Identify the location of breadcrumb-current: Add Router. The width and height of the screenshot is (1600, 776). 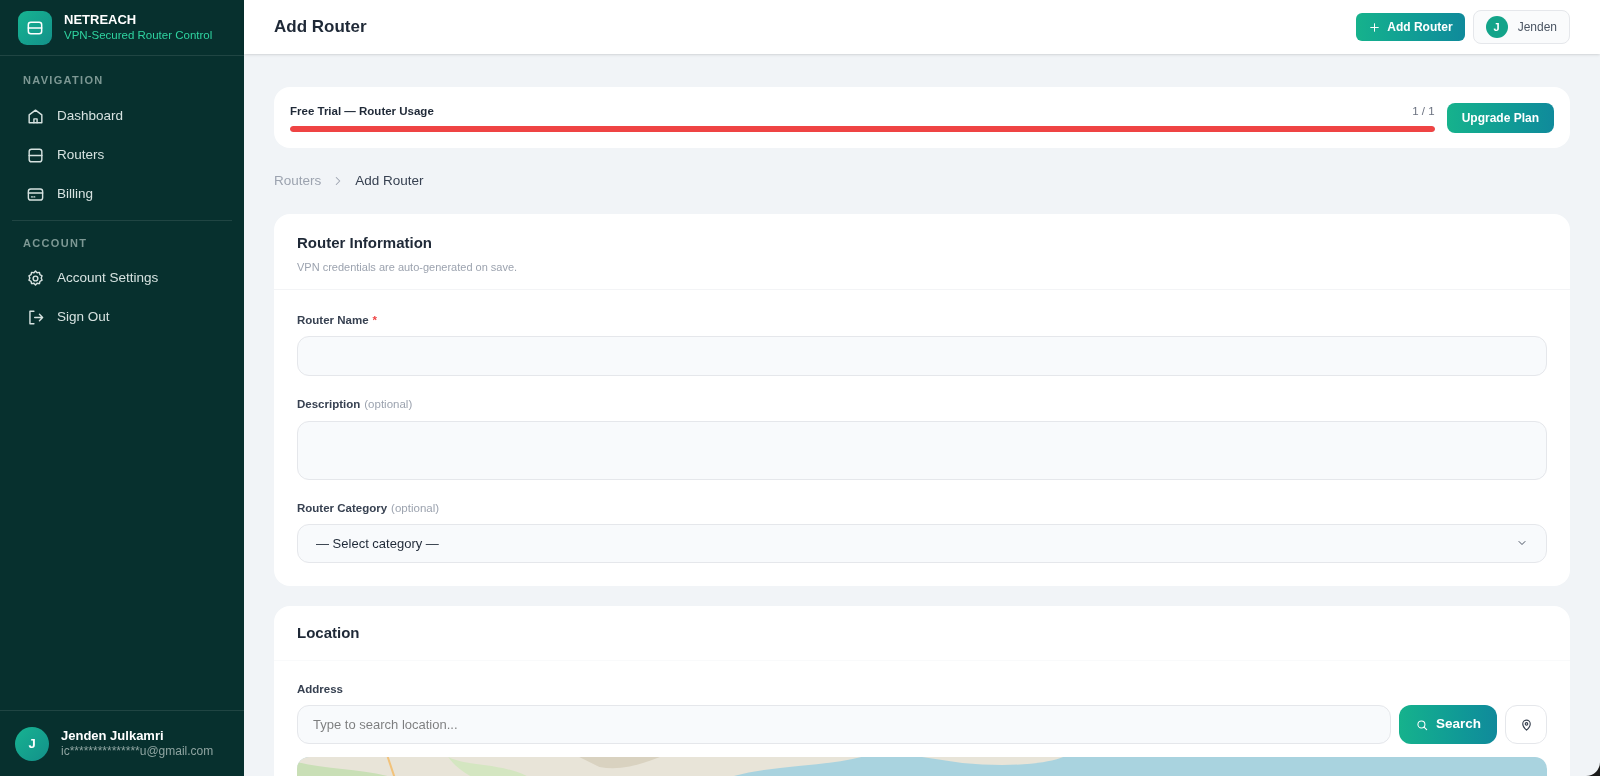
(389, 180).